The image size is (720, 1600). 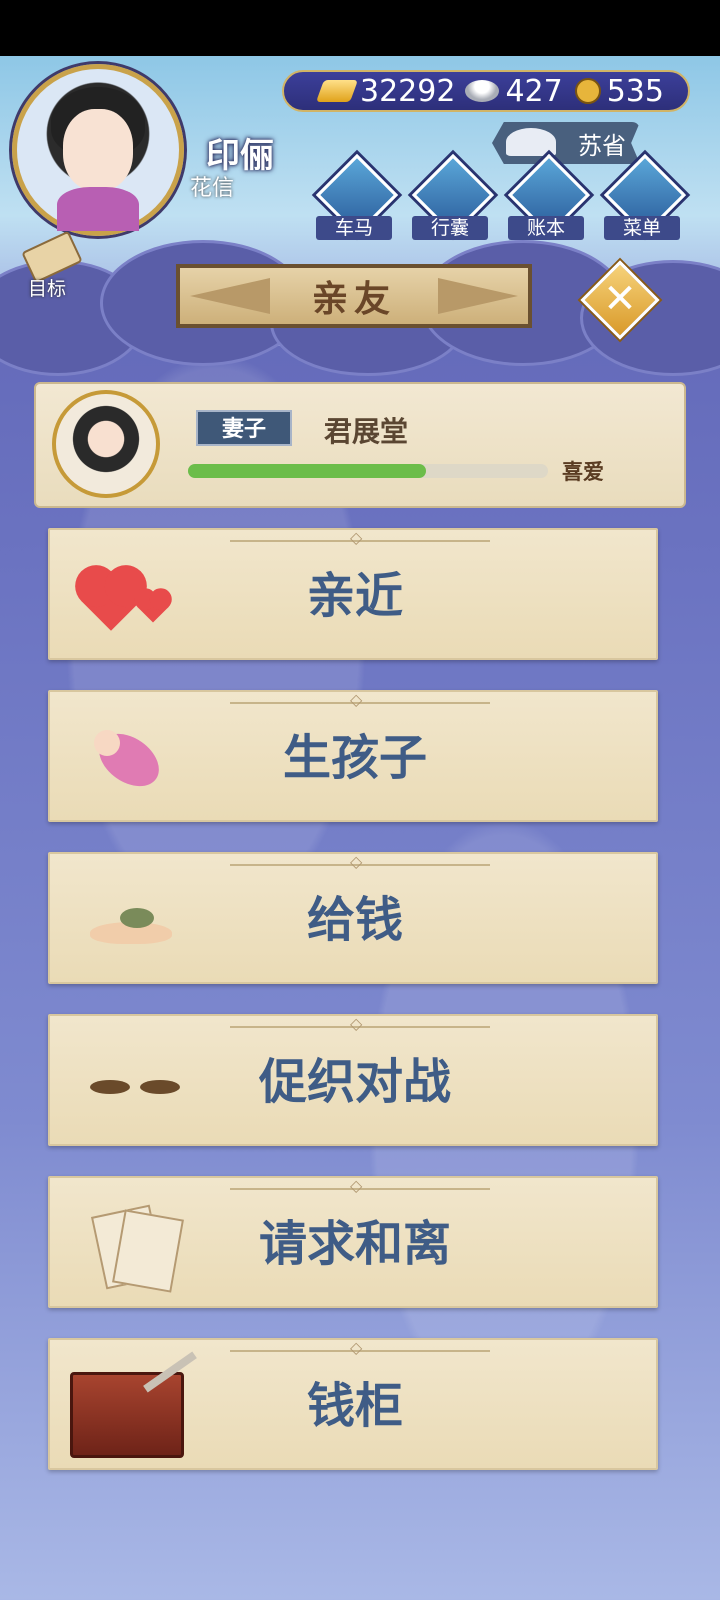 I want to click on spouse-card: 妻子 君展堂 喜爱, so click(x=360, y=445).